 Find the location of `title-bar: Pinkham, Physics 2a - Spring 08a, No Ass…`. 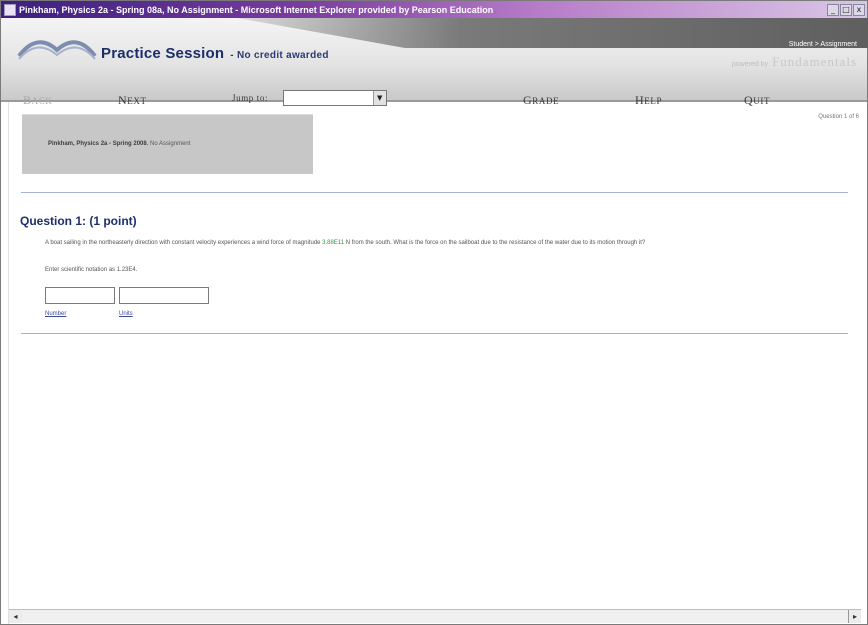

title-bar: Pinkham, Physics 2a - Spring 08a, No Ass… is located at coordinates (434, 9).